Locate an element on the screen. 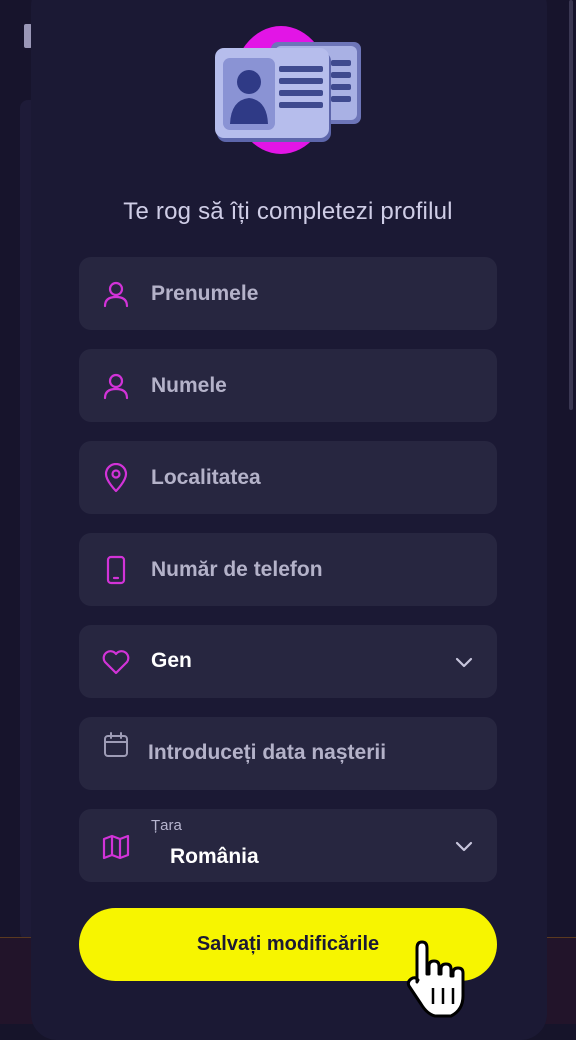 The width and height of the screenshot is (576, 1040). location-pin-icon is located at coordinates (116, 478).